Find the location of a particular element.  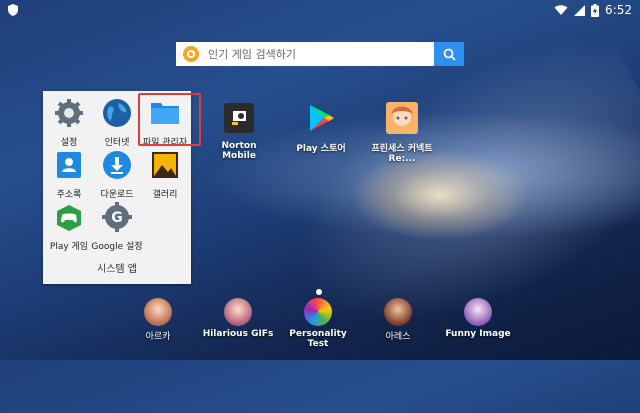

wifi-icon is located at coordinates (561, 10).